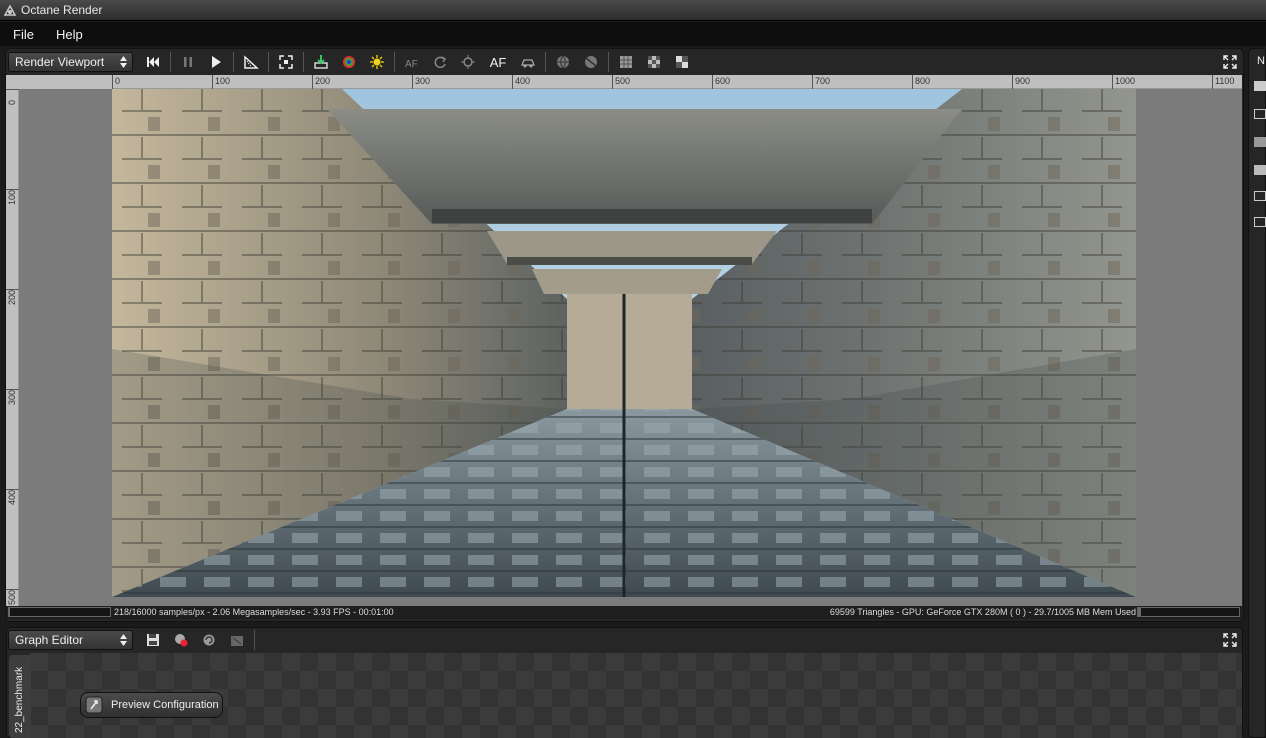 The image size is (1266, 738). Describe the element at coordinates (1261, 61) in the screenshot. I see `right-panel-header: N` at that location.